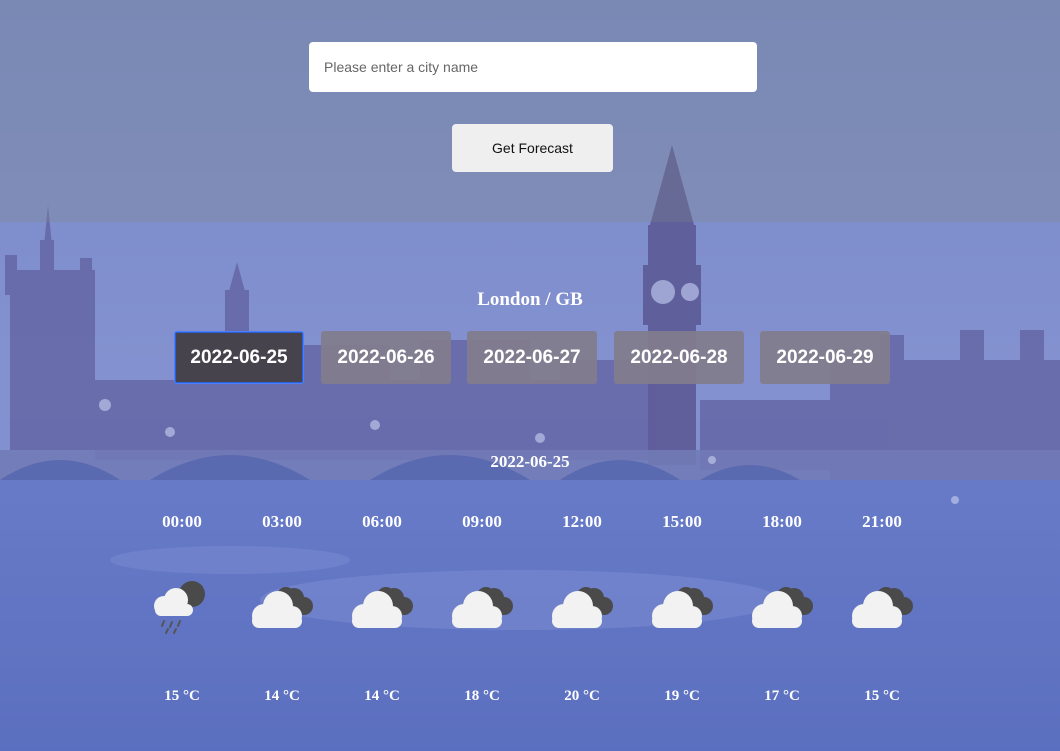  Describe the element at coordinates (533, 67) in the screenshot. I see `city-search-input` at that location.